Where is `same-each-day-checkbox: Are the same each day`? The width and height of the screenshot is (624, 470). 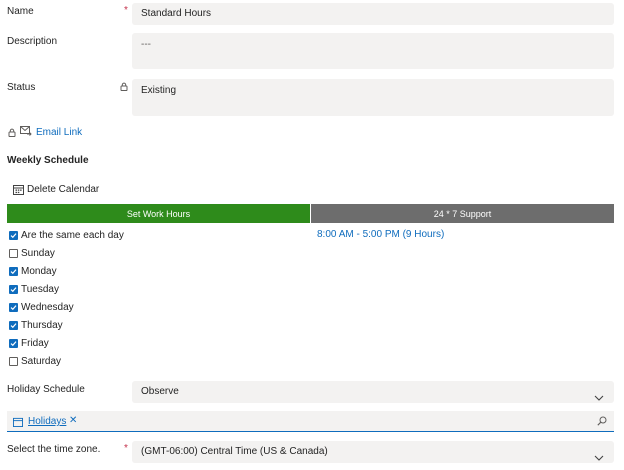 same-each-day-checkbox: Are the same each day is located at coordinates (66, 235).